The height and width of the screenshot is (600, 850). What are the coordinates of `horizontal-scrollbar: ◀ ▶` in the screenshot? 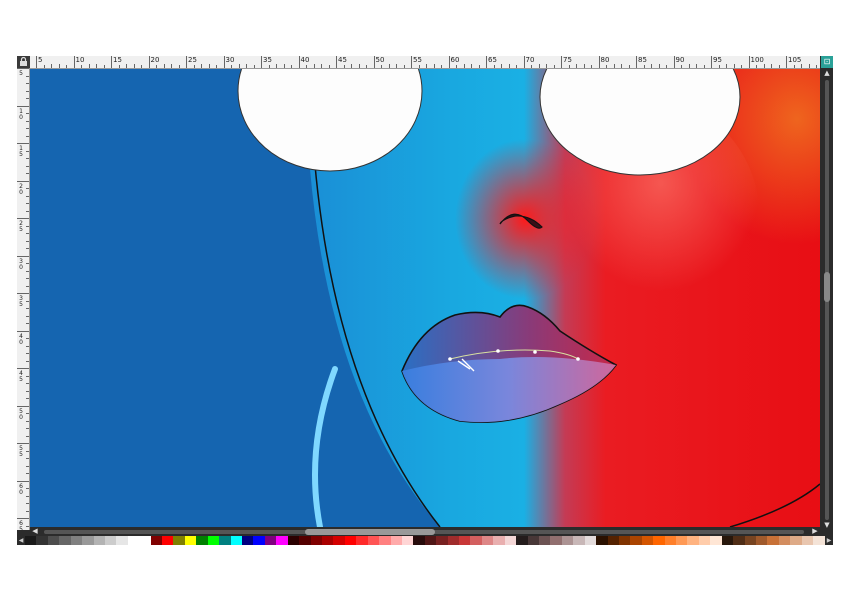 It's located at (425, 531).